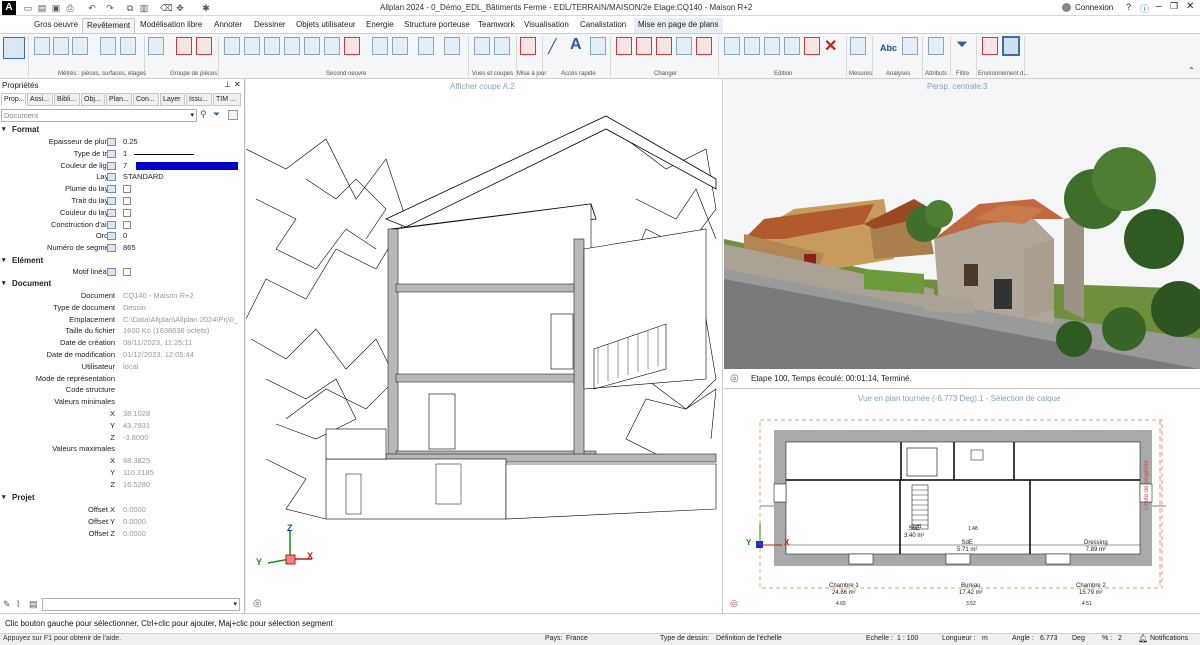 The image size is (1200, 645). Describe the element at coordinates (187, 165) in the screenshot. I see `line-color-swatch` at that location.